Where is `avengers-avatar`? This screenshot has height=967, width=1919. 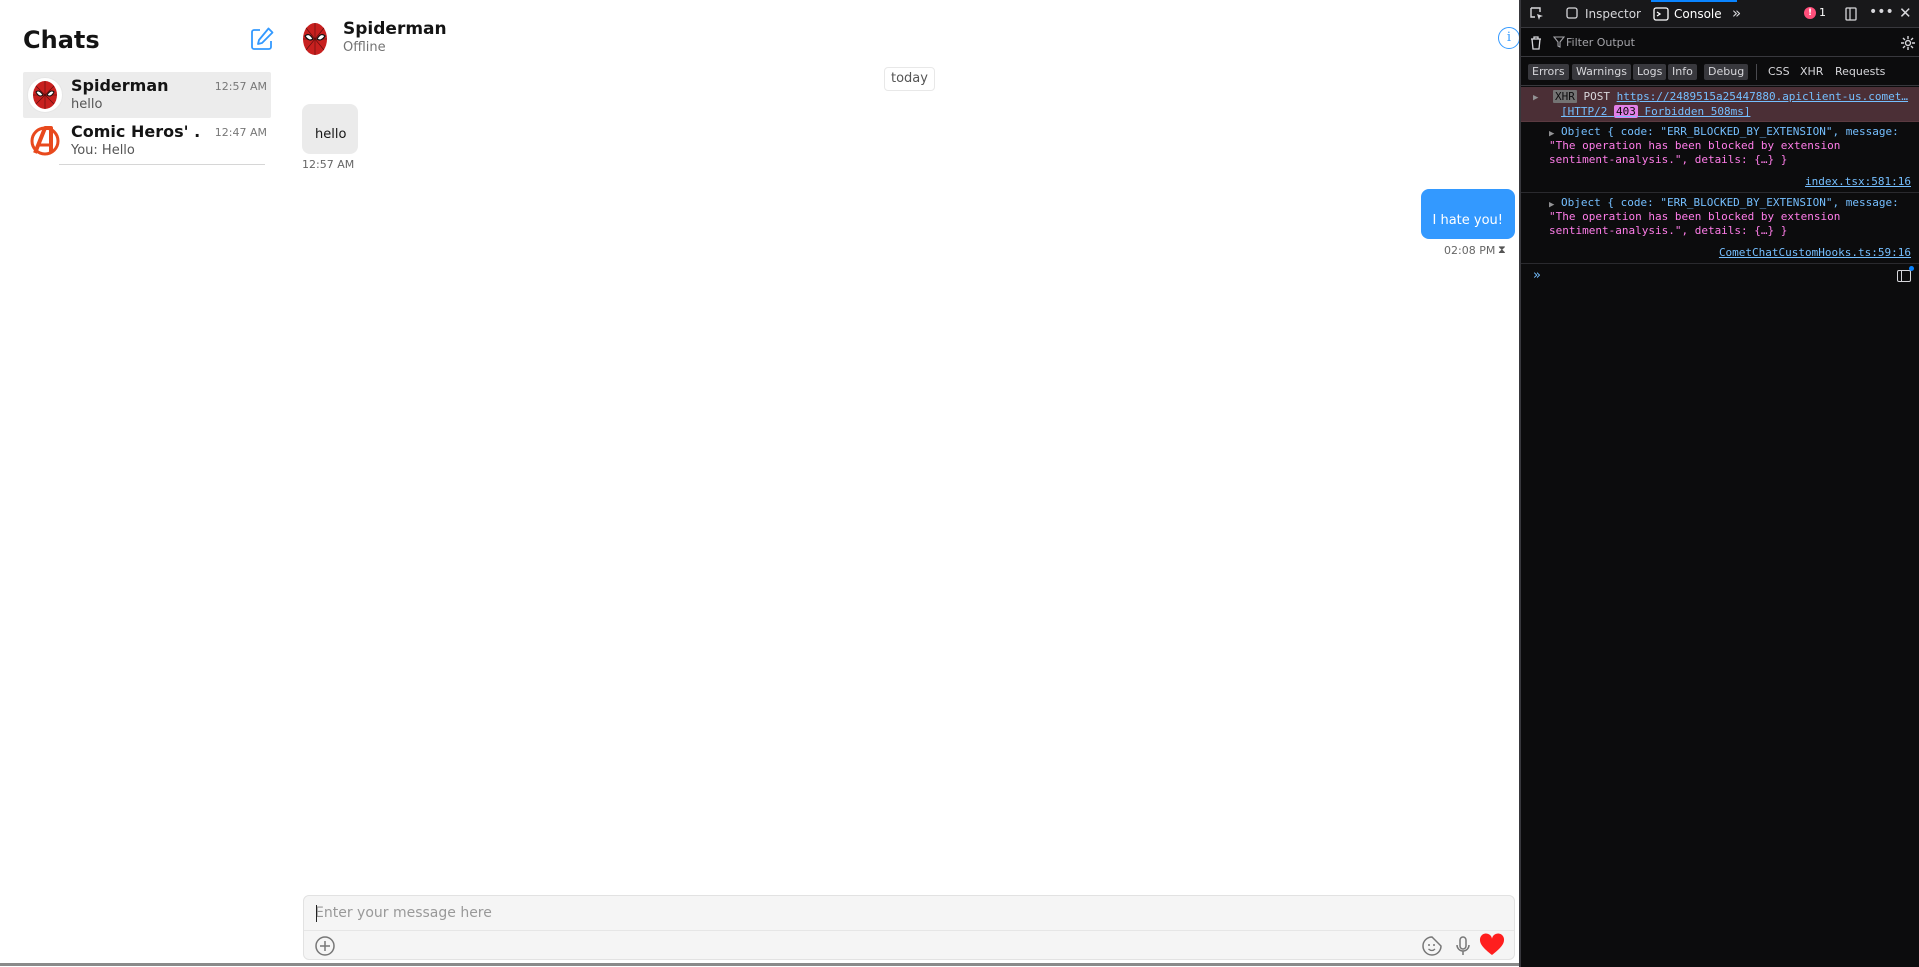
avengers-avatar is located at coordinates (45, 141).